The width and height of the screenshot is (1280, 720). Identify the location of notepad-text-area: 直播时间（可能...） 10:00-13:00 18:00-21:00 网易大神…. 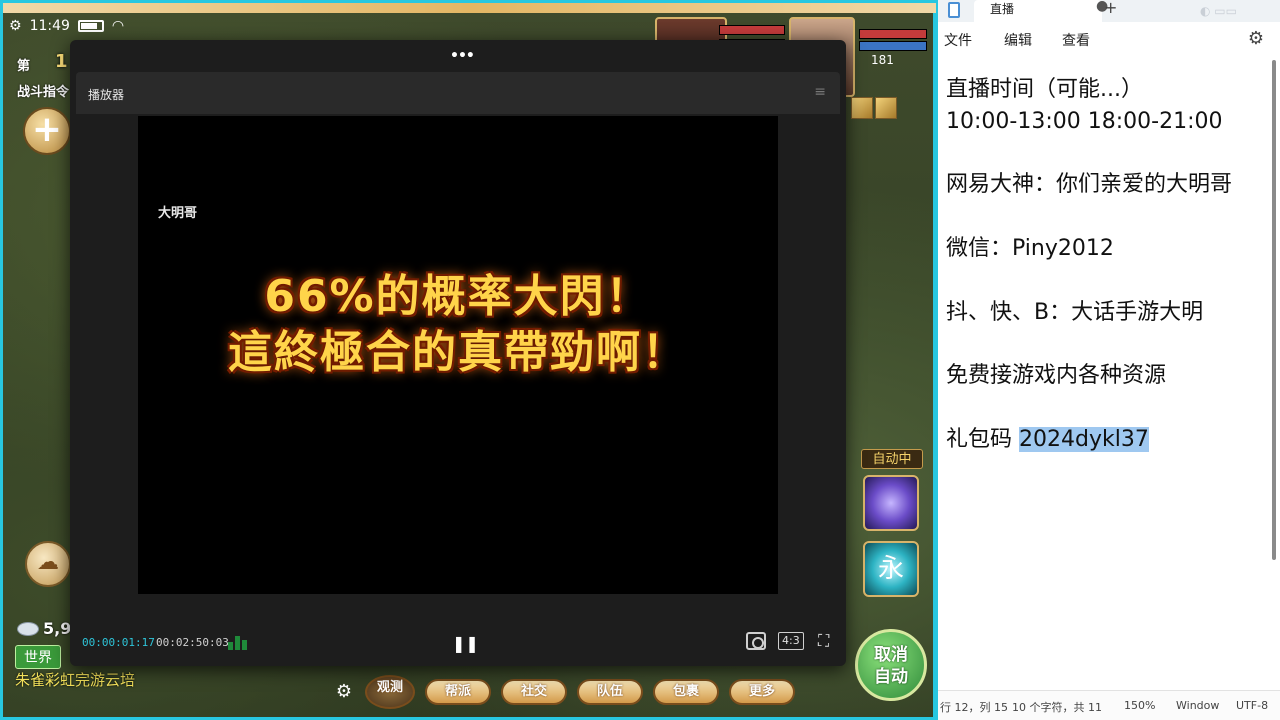
(1109, 265).